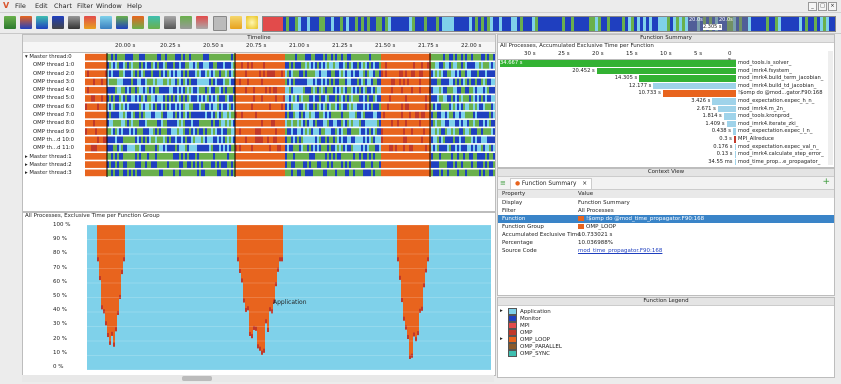  I want to click on call-tree-icon, so click(154, 22).